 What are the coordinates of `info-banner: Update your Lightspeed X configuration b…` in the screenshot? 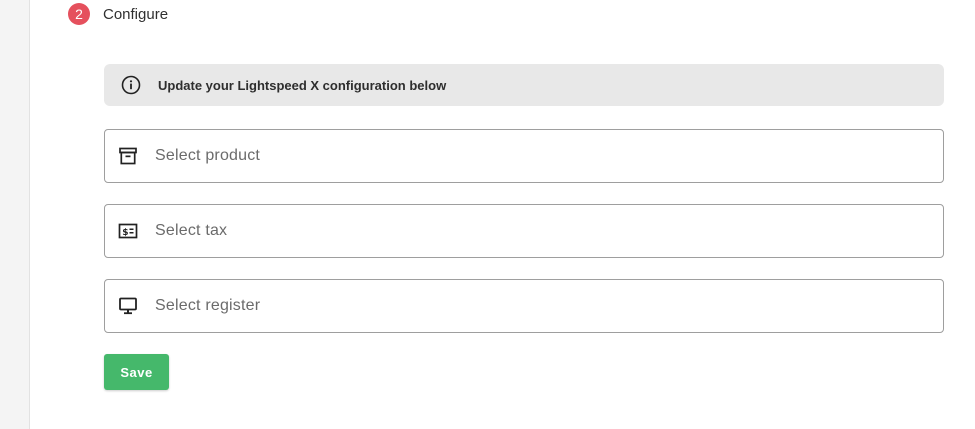 It's located at (524, 85).